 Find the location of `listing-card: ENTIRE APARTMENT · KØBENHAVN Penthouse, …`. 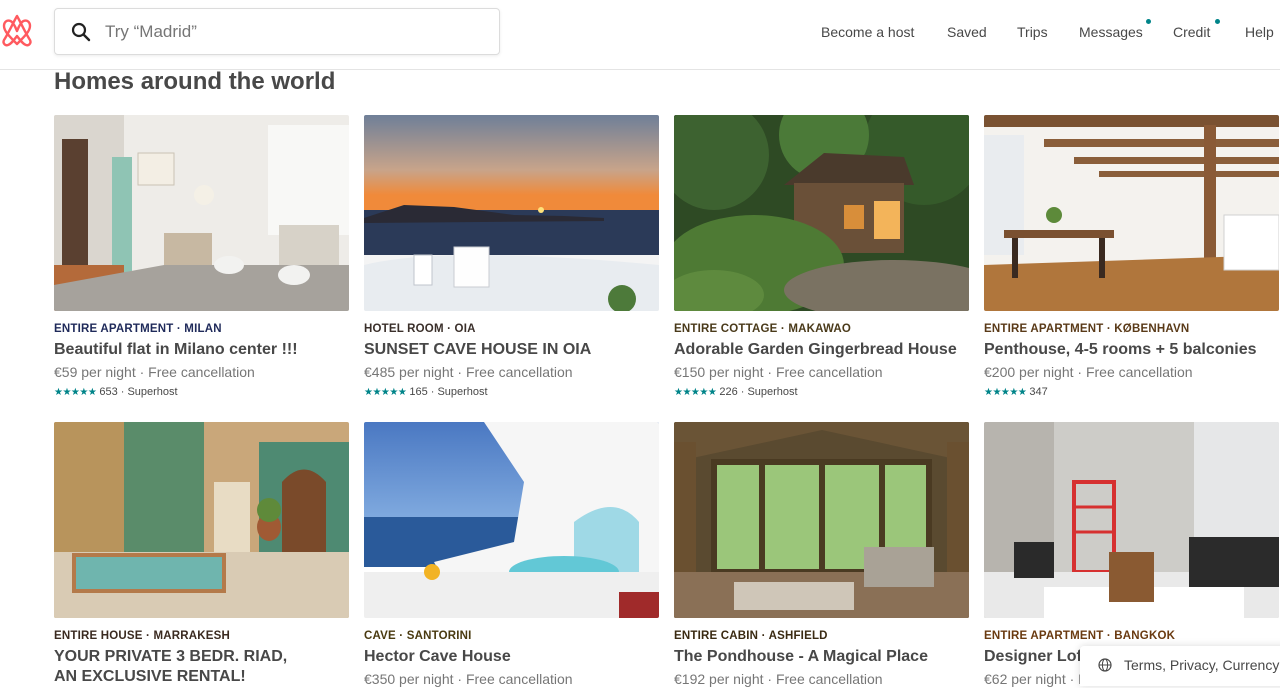

listing-card: ENTIRE APARTMENT · KØBENHAVN Penthouse, … is located at coordinates (1131, 257).